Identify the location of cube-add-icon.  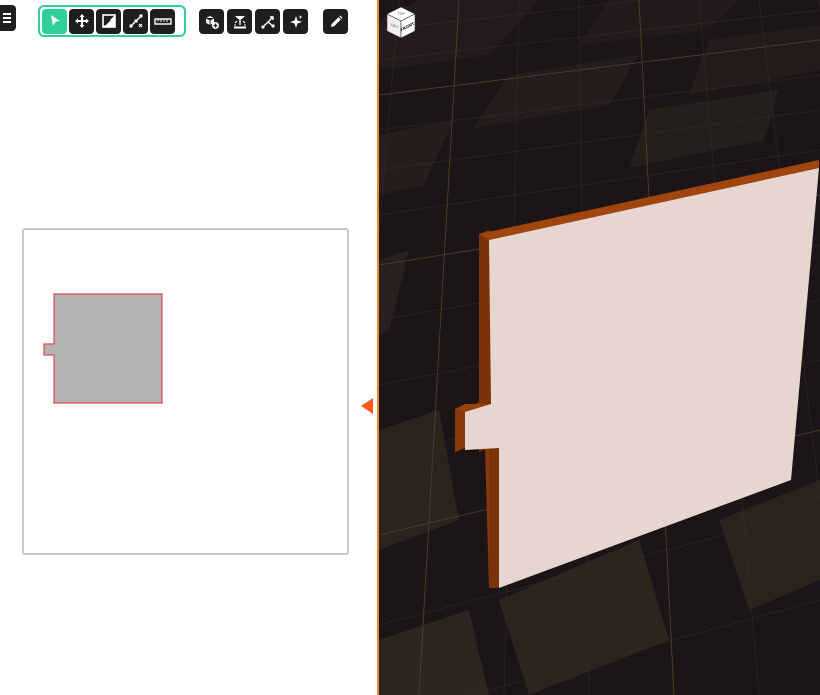
(212, 22).